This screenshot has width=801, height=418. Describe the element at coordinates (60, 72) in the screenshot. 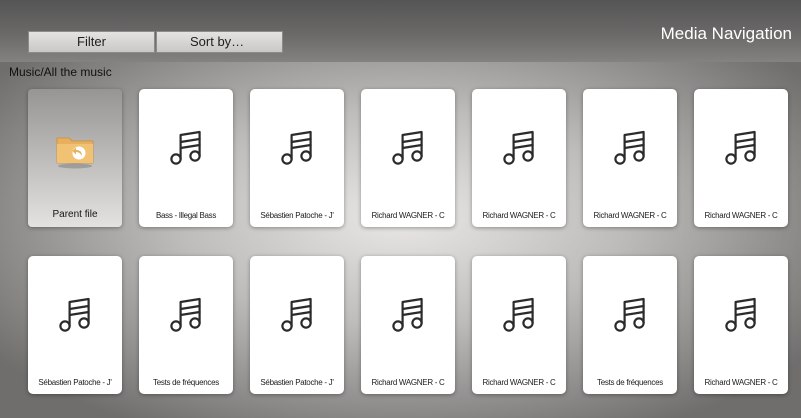

I see `breadcrumb: Music/All the music` at that location.